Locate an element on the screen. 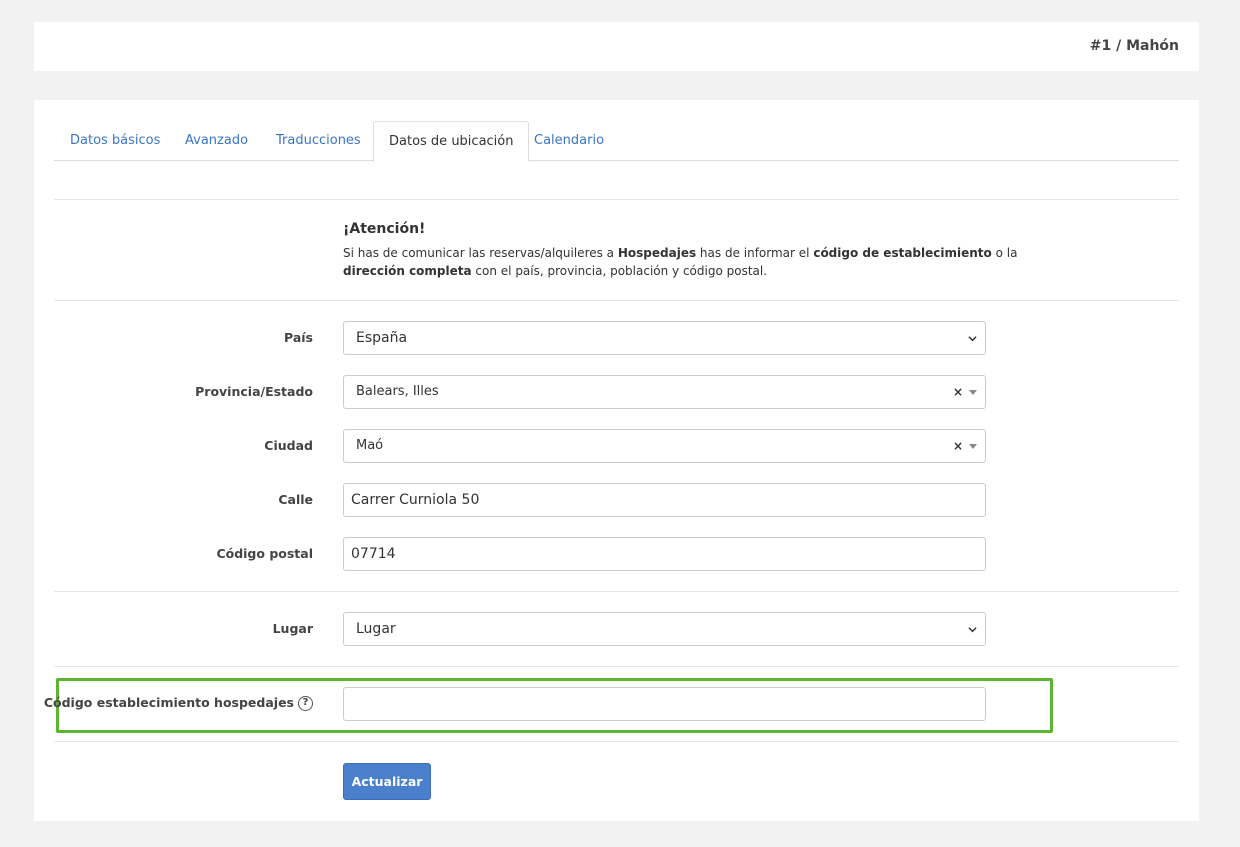  calle-label: Calle is located at coordinates (295, 499).